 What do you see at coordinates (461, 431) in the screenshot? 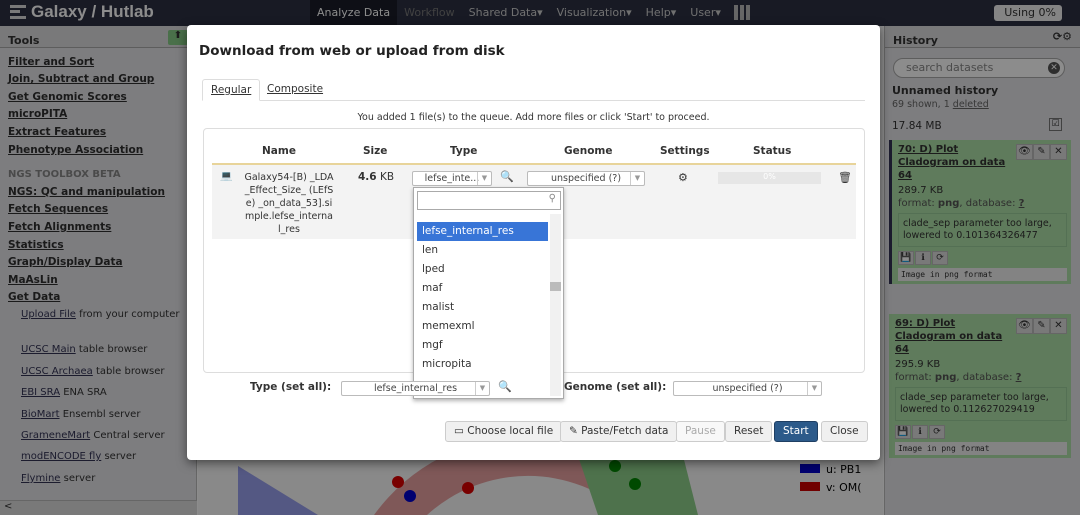
I see `laptop-icon: ▭` at bounding box center [461, 431].